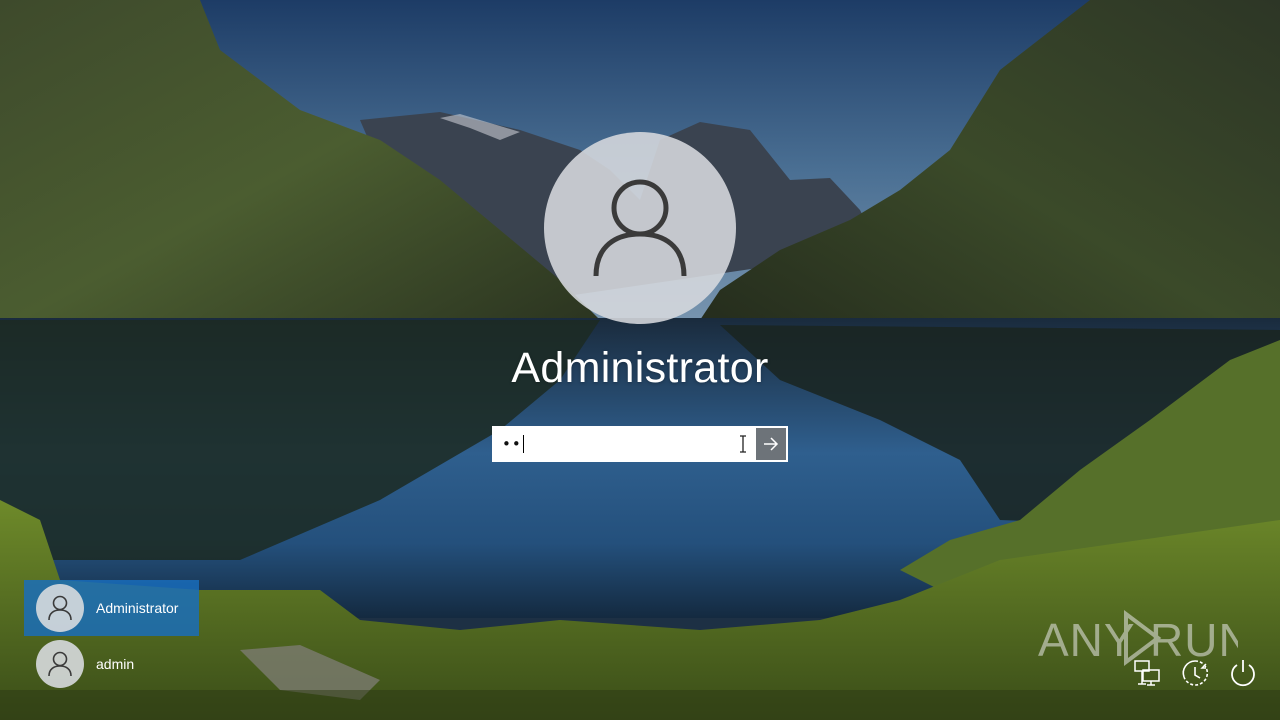 The width and height of the screenshot is (1280, 720). Describe the element at coordinates (1087, 640) in the screenshot. I see `watermark-left-text: ANY` at that location.